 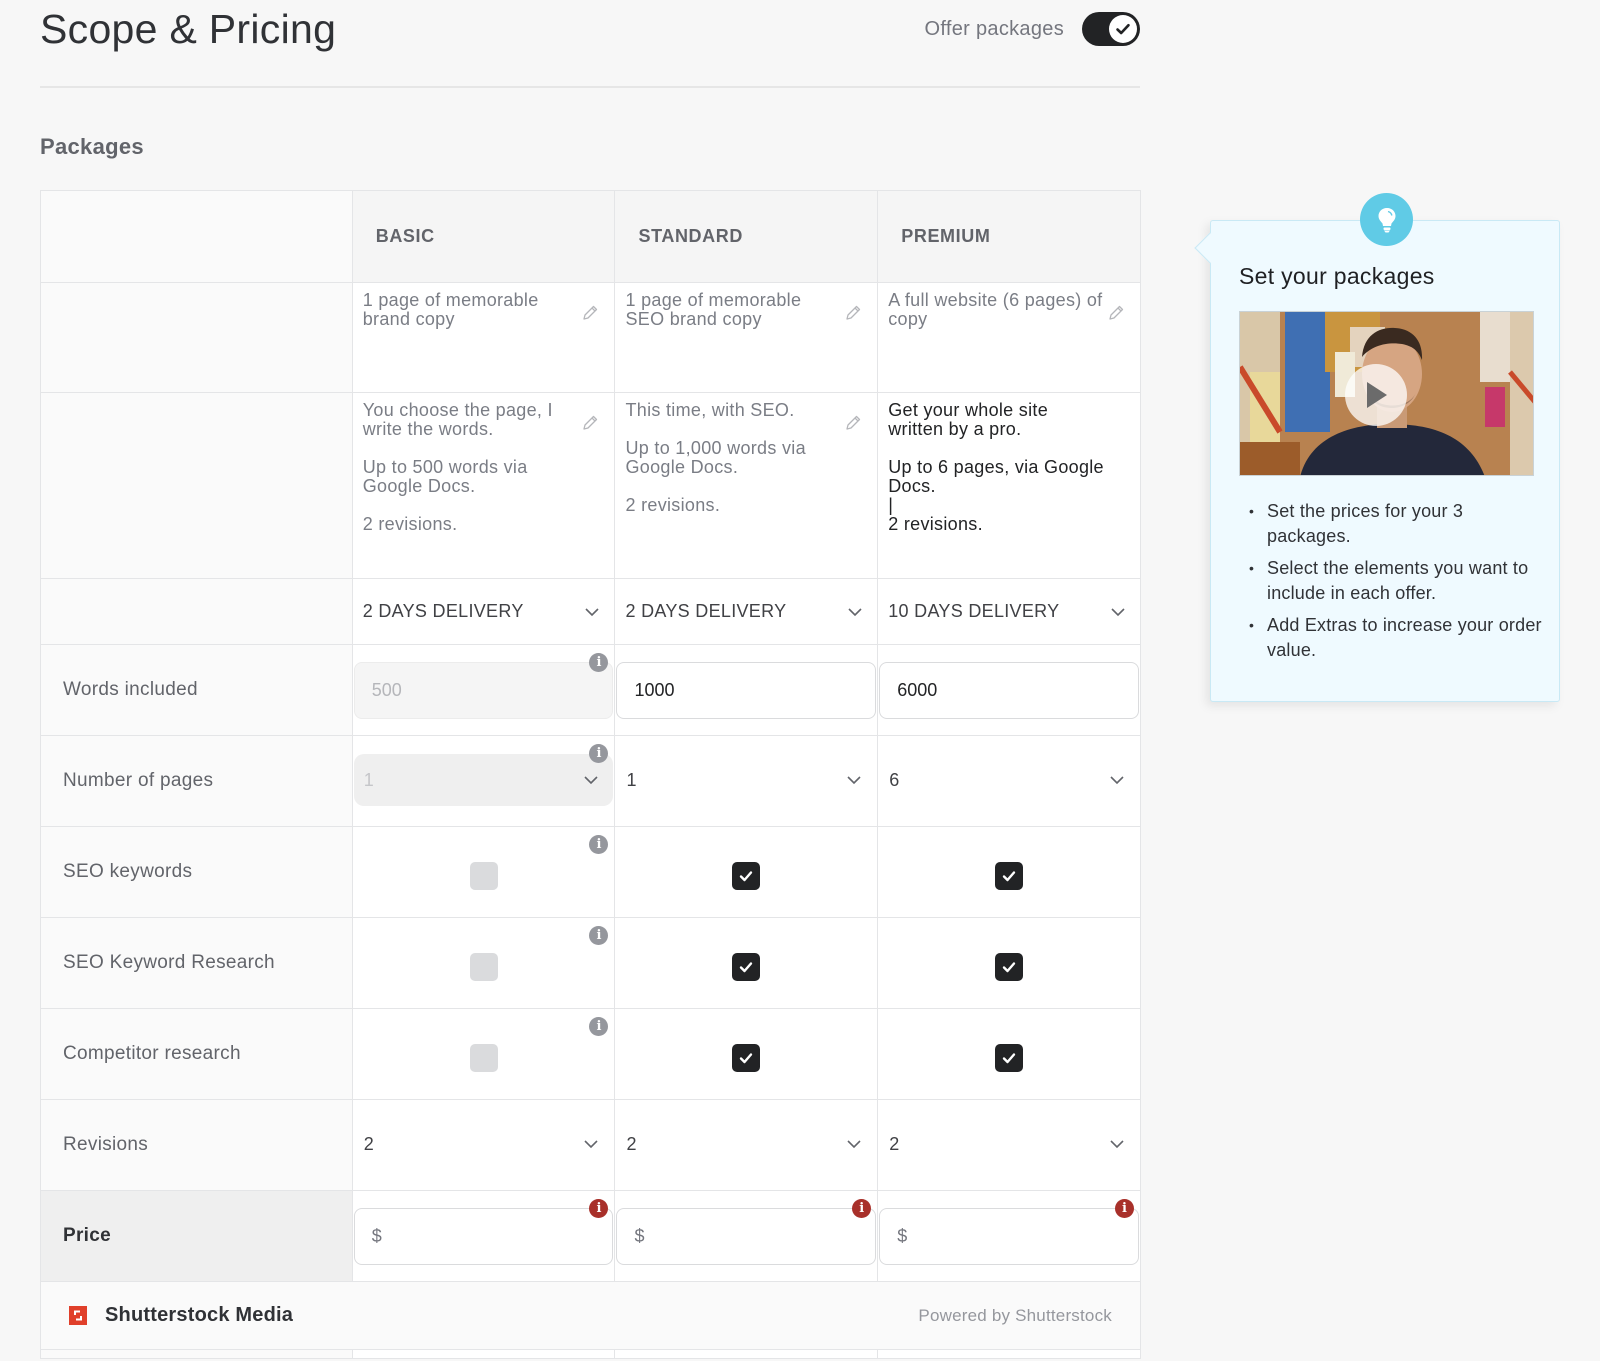 I want to click on row-label-revisions: Revisions, so click(x=196, y=1145).